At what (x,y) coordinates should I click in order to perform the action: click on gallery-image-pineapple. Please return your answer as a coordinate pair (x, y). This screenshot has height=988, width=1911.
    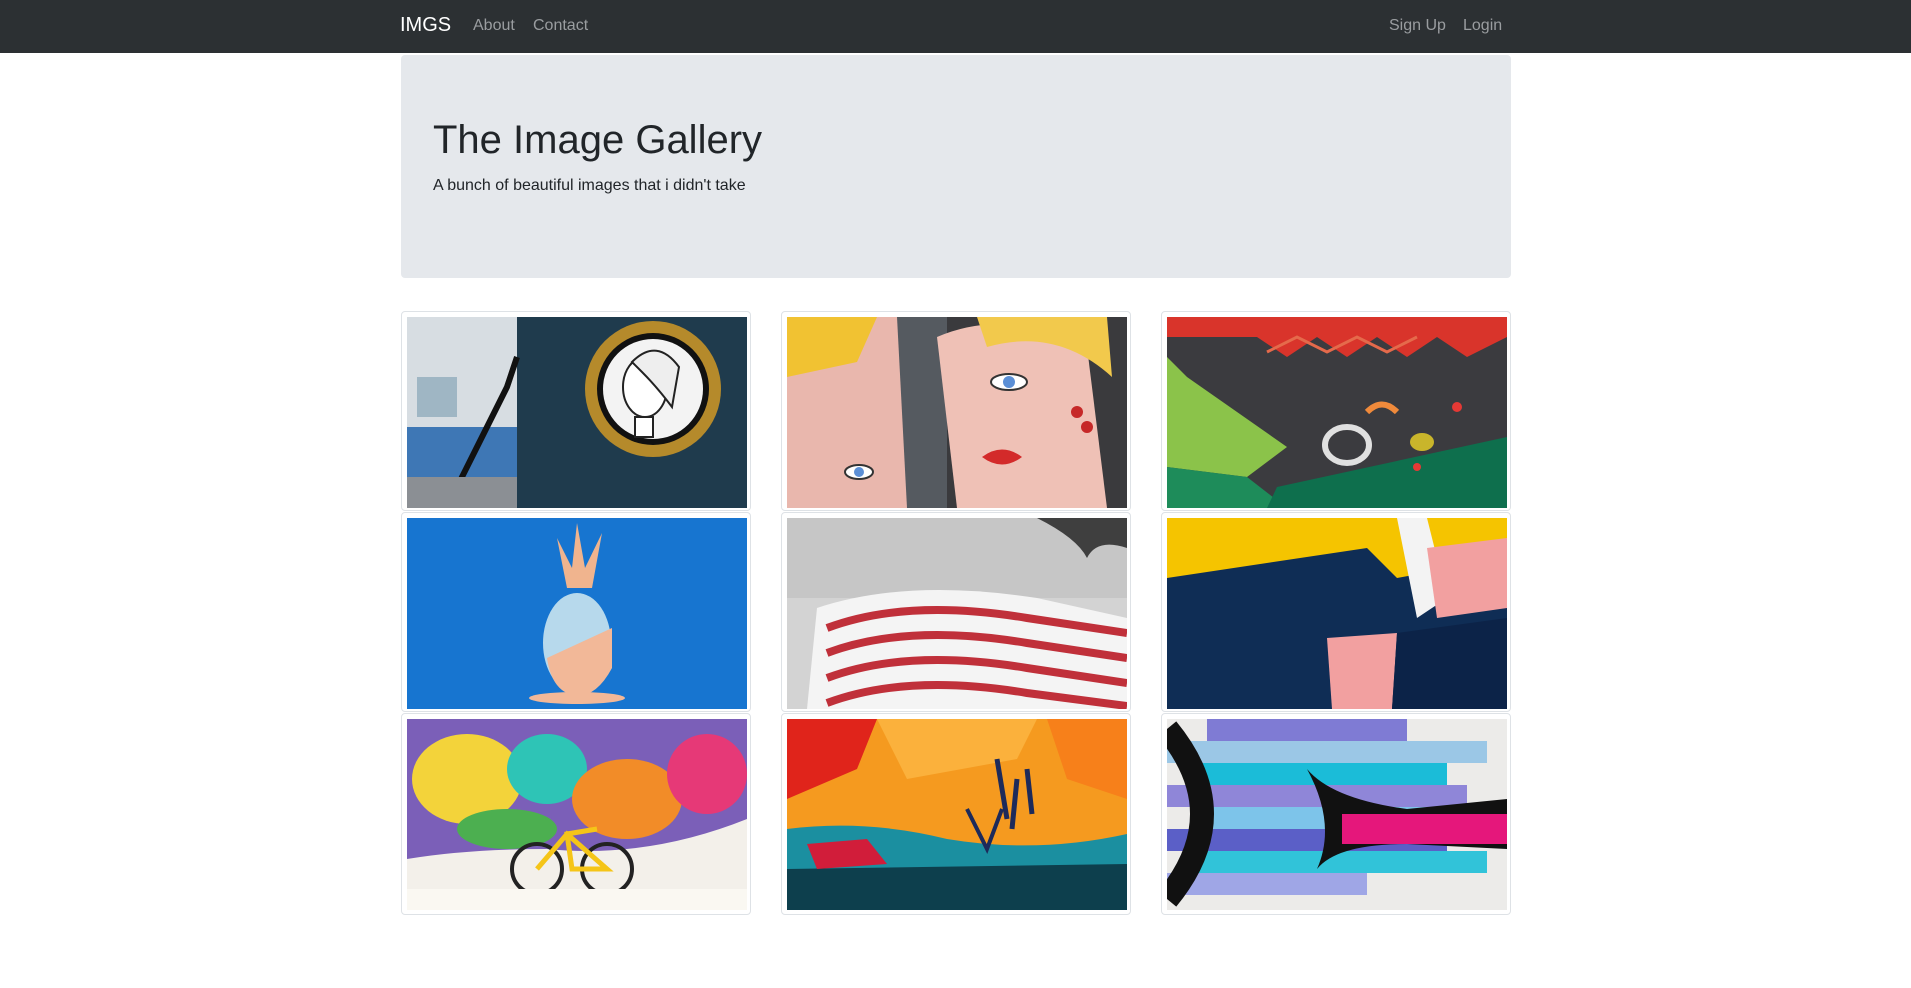
    Looking at the image, I should click on (577, 613).